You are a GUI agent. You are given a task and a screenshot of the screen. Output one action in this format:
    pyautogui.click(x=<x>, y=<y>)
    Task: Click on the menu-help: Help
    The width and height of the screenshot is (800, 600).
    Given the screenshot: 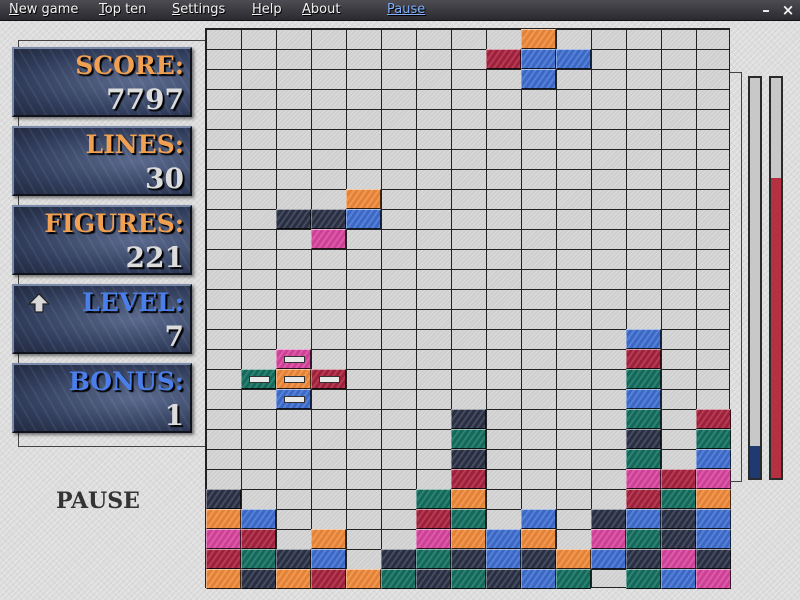 What is the action you would take?
    pyautogui.click(x=267, y=10)
    